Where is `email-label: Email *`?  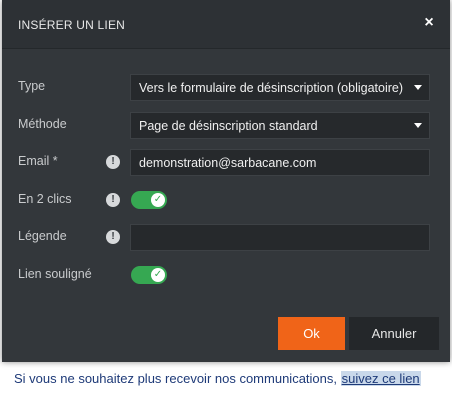
email-label: Email * is located at coordinates (38, 161).